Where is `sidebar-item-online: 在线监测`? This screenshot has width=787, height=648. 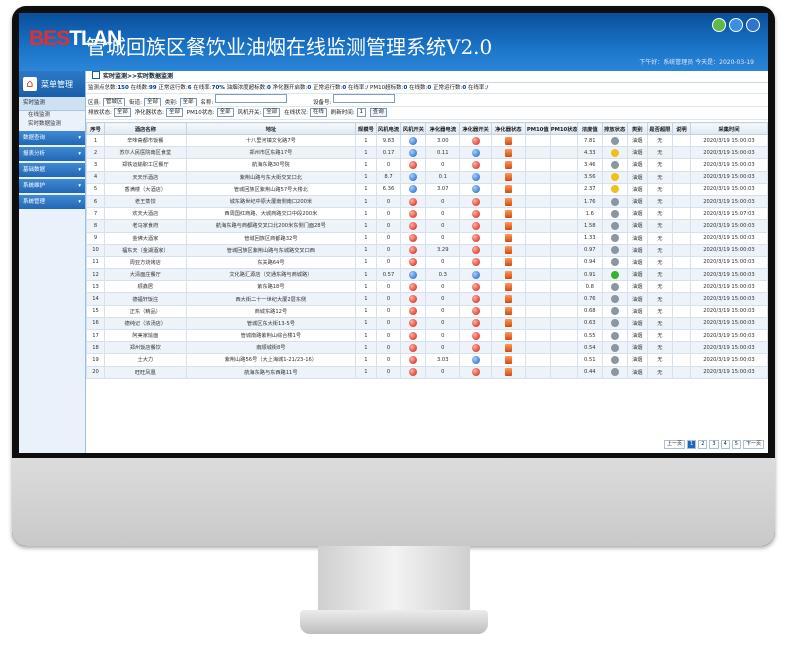 sidebar-item-online: 在线监测 is located at coordinates (52, 115).